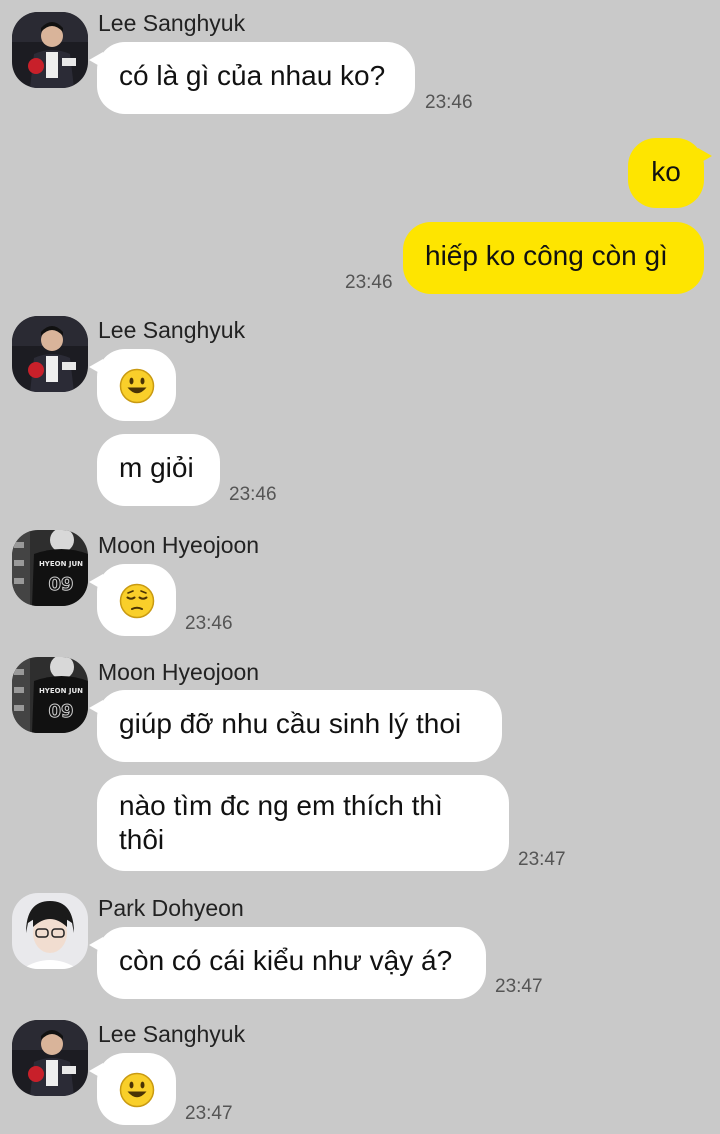 The image size is (720, 1134). Describe the element at coordinates (303, 823) in the screenshot. I see `message-bubble: nào tìm đc ng em thích thì thôi` at that location.